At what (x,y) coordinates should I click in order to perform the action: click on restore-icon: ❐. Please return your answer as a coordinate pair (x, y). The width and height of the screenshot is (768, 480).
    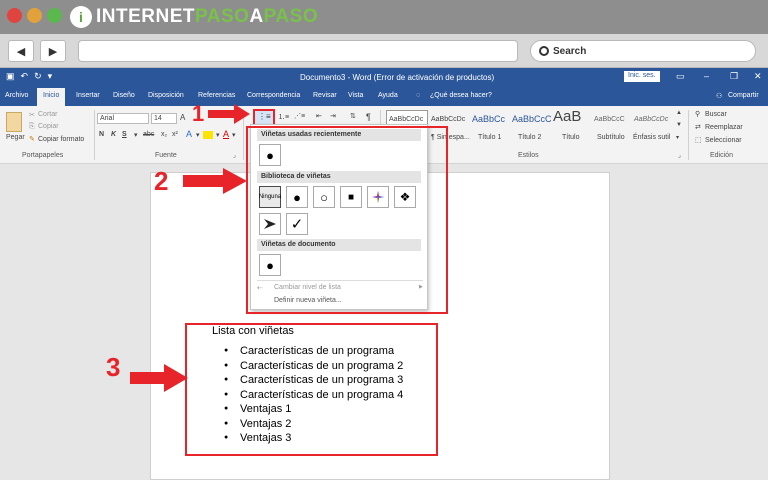
    Looking at the image, I should click on (734, 76).